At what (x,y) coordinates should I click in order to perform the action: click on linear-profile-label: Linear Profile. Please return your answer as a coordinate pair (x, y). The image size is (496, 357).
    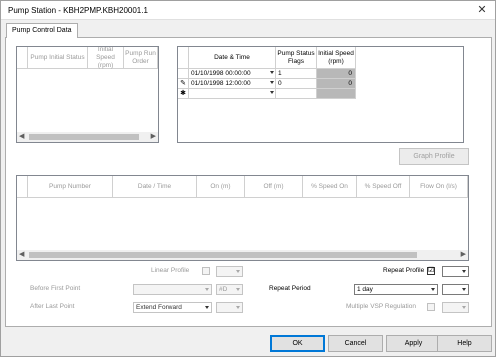
    Looking at the image, I should click on (170, 270).